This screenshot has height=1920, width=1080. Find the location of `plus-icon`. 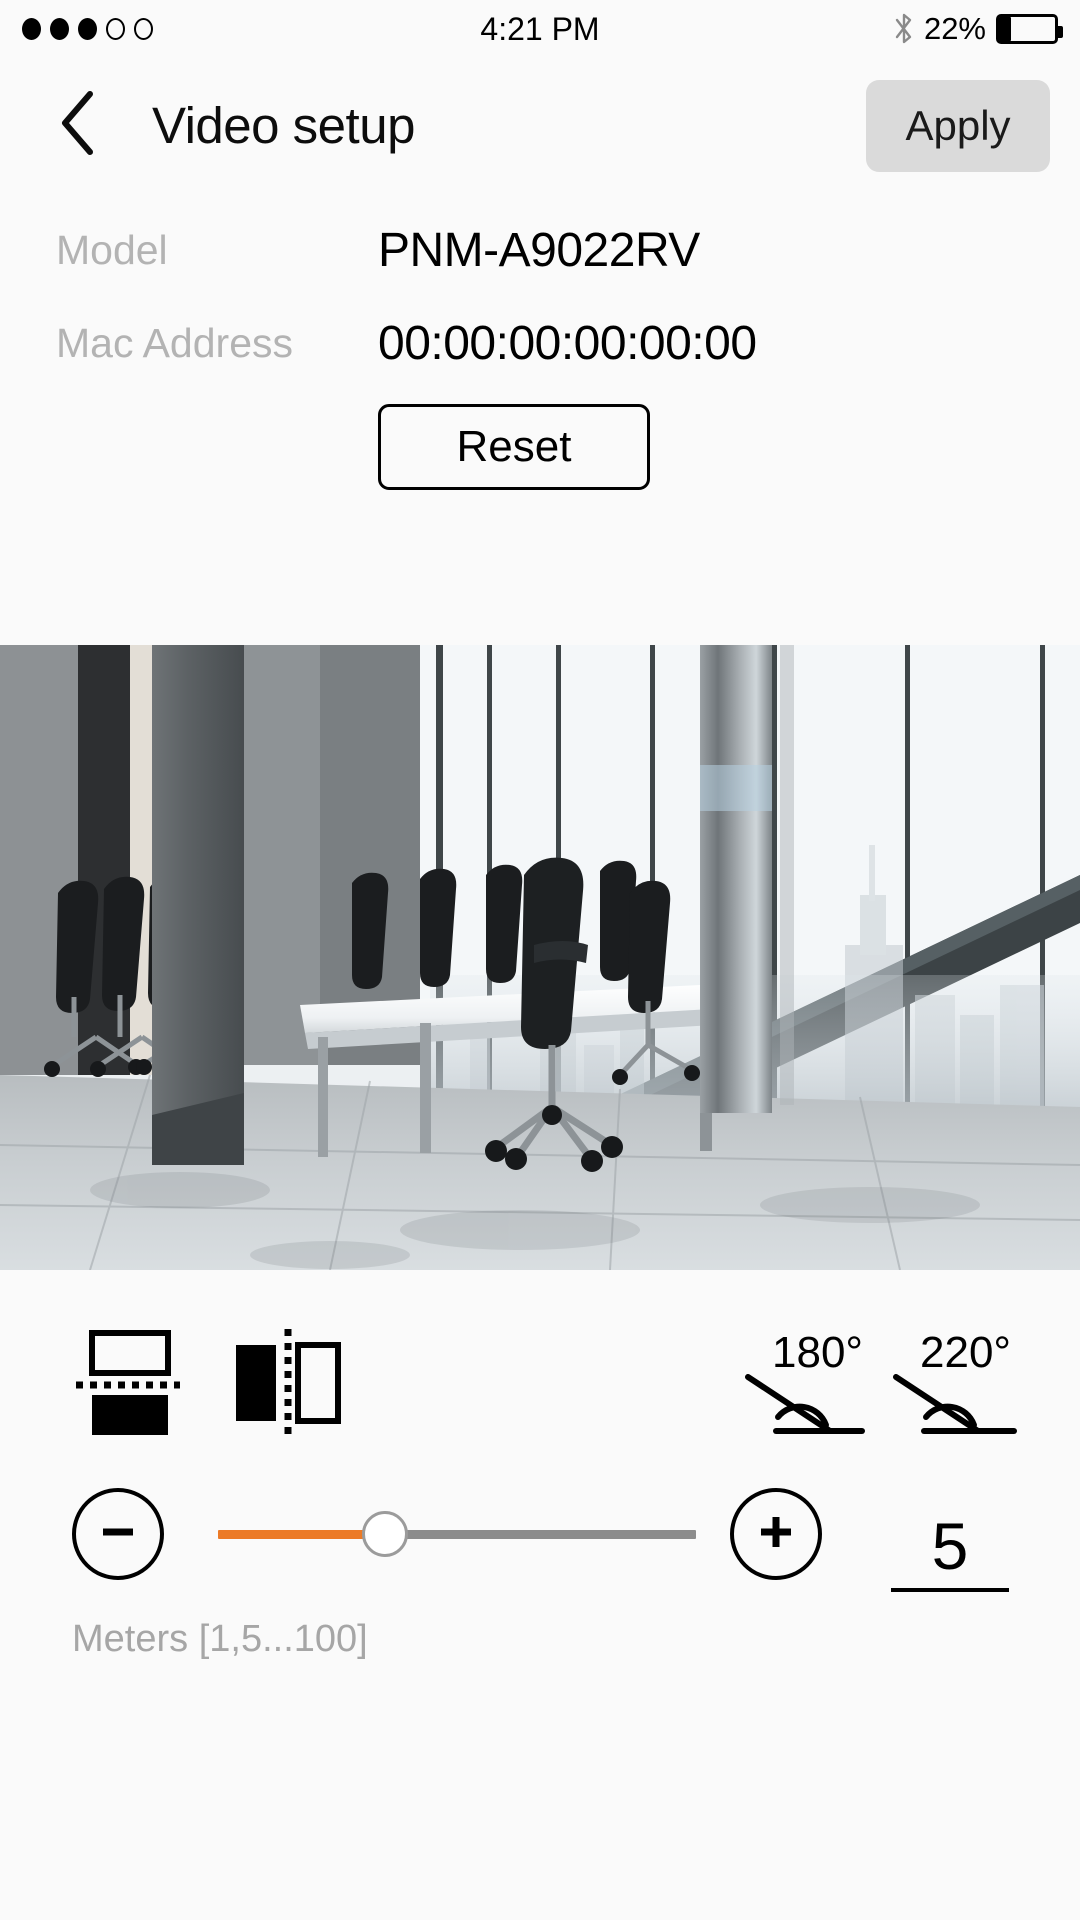

plus-icon is located at coordinates (776, 1534).